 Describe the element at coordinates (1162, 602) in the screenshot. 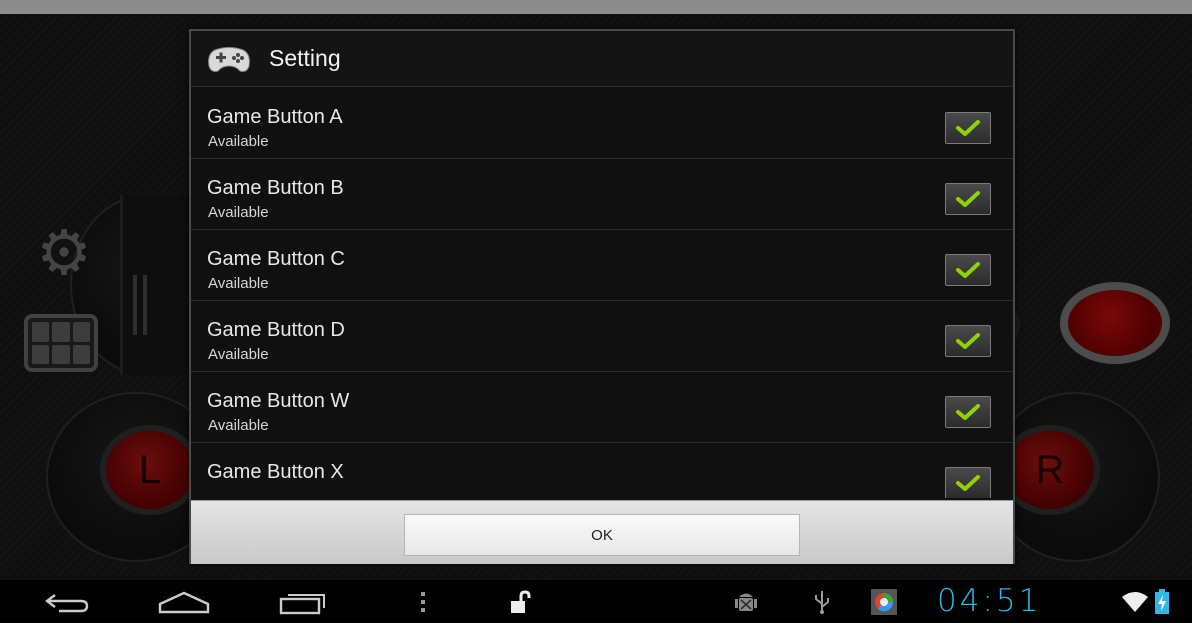

I see `battery-icon` at that location.